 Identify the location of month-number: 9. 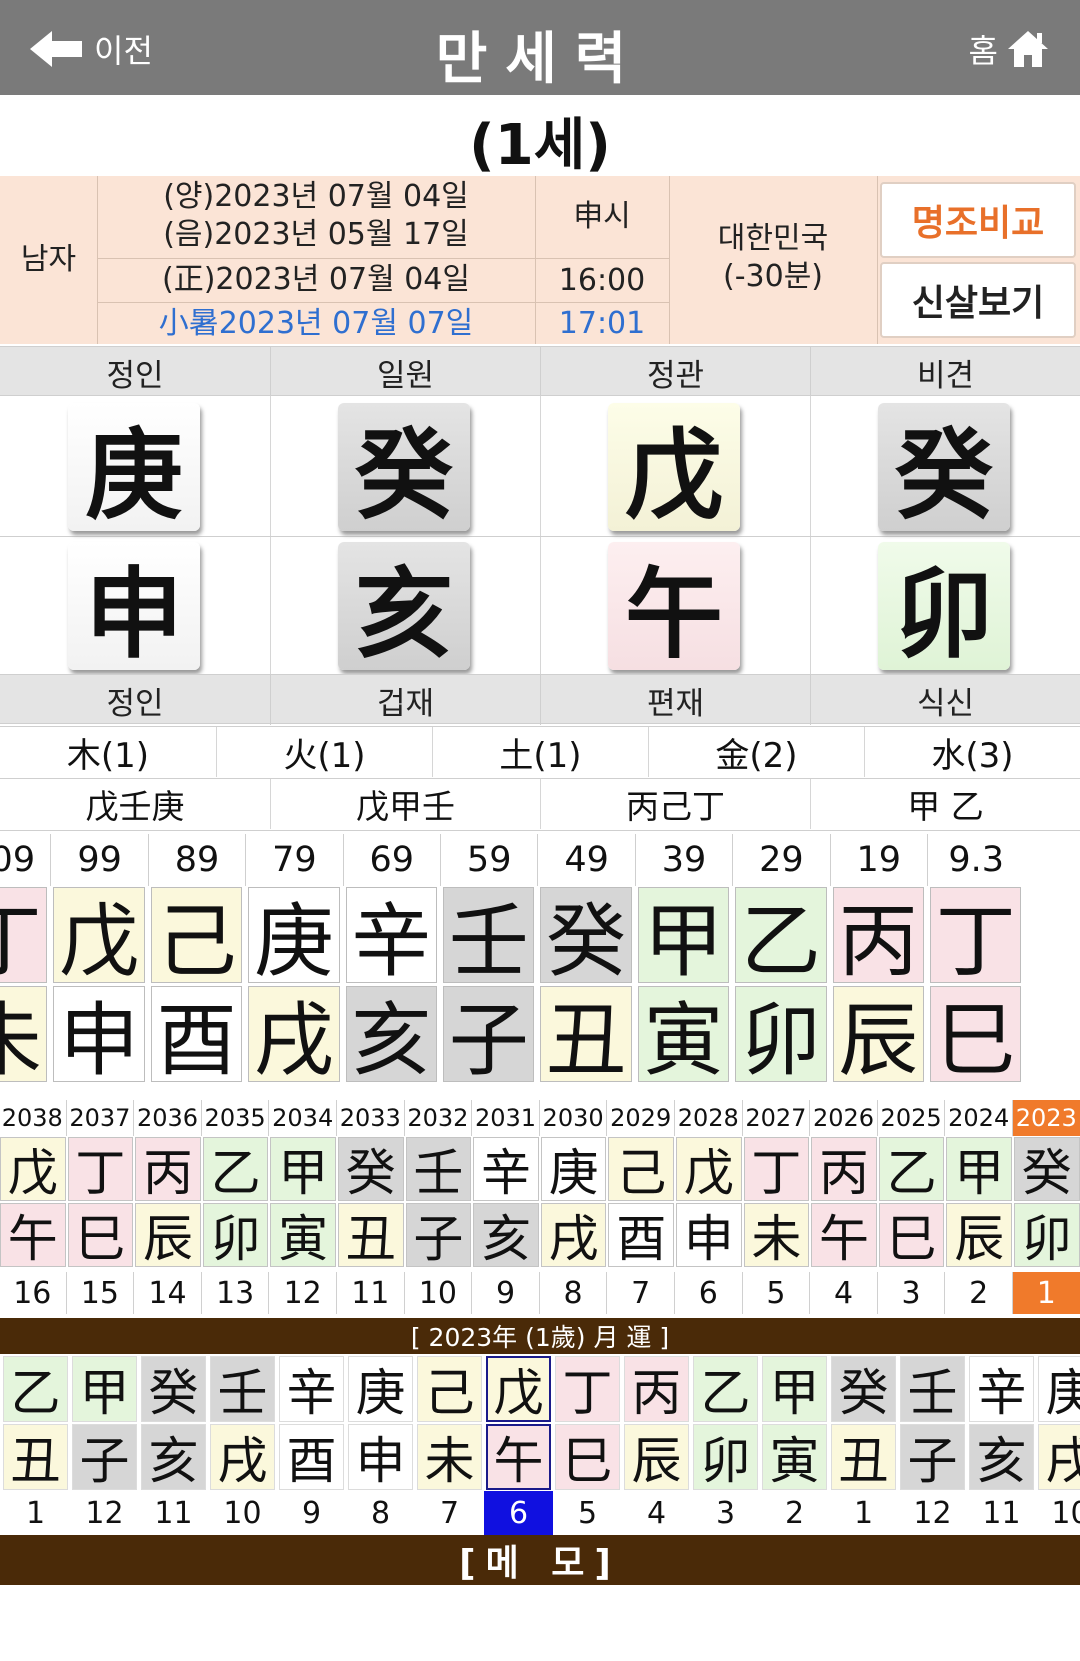
(311, 1513).